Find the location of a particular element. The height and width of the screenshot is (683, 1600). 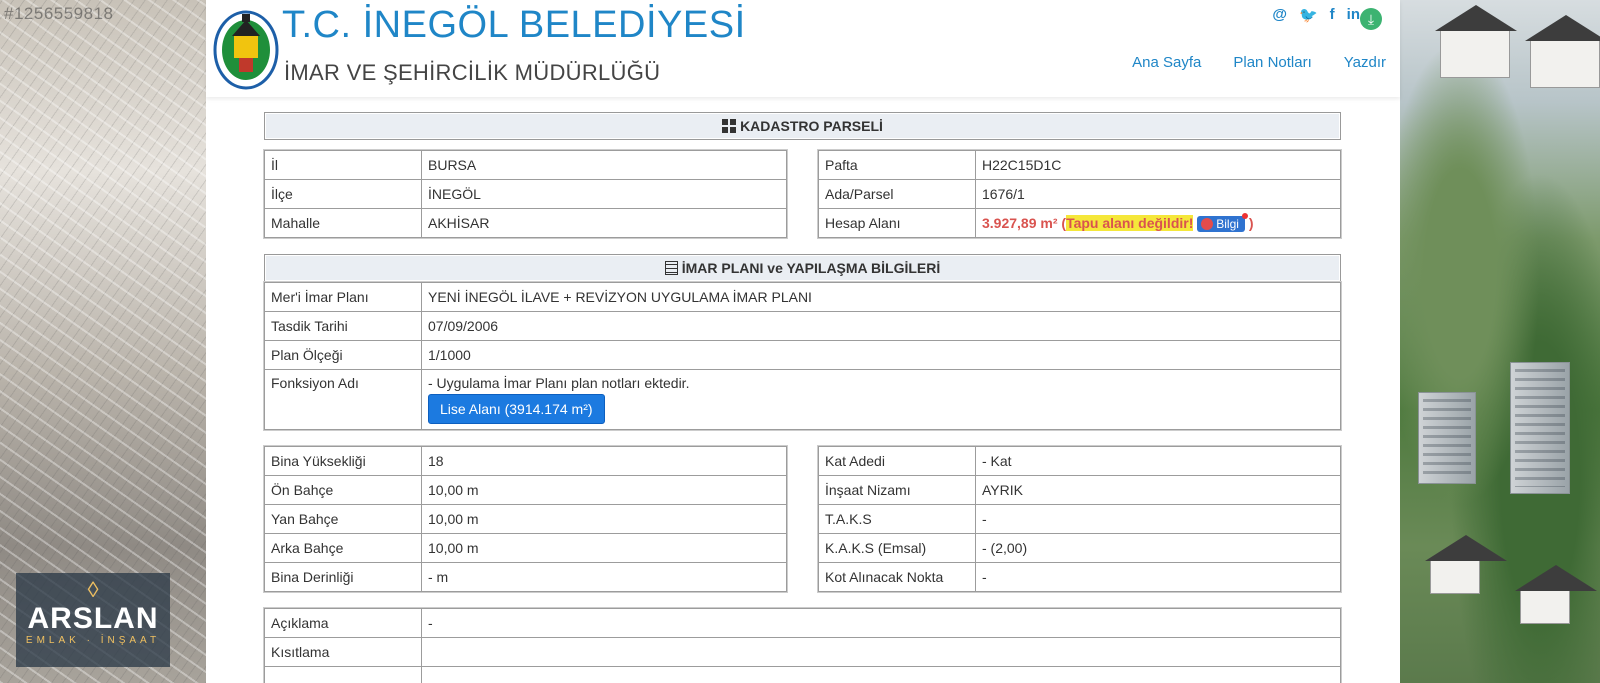

social-links: @ 🐦 f in is located at coordinates (1316, 15).